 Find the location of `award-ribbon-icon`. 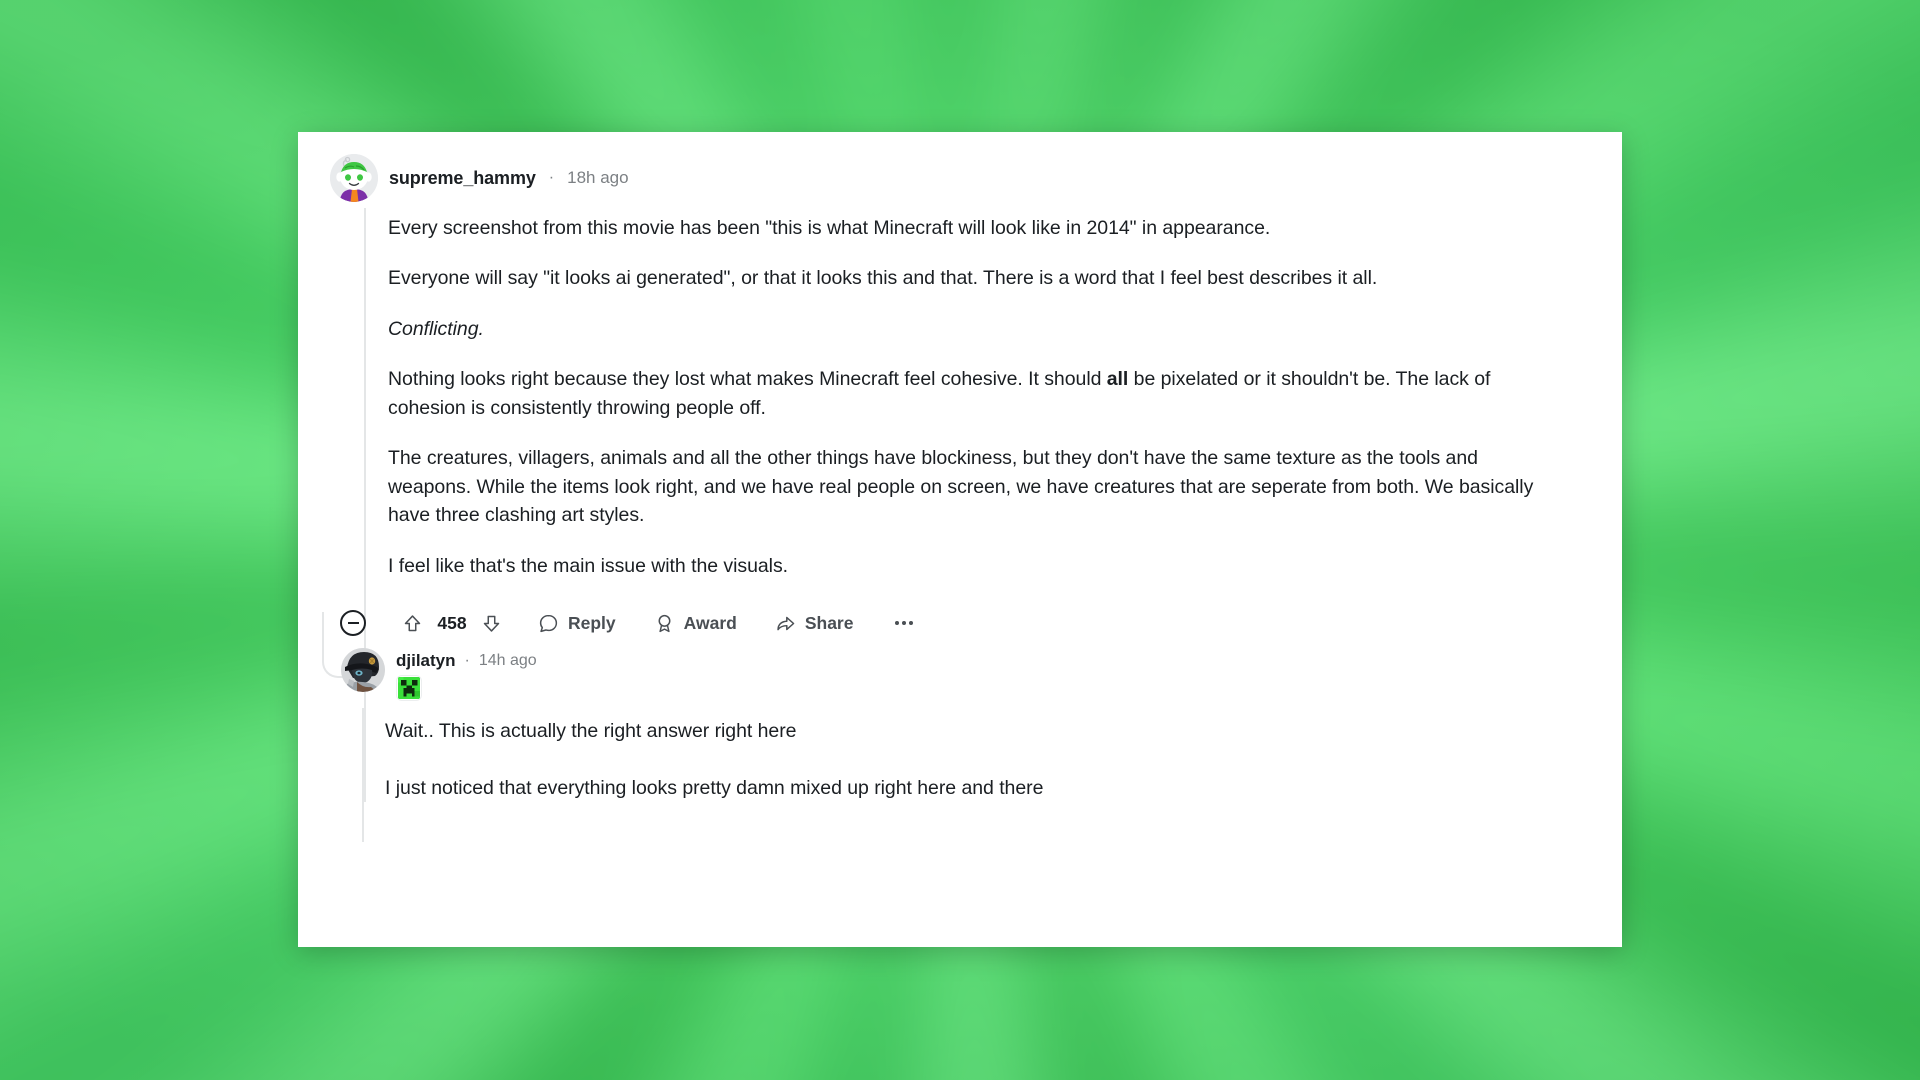

award-ribbon-icon is located at coordinates (664, 623).